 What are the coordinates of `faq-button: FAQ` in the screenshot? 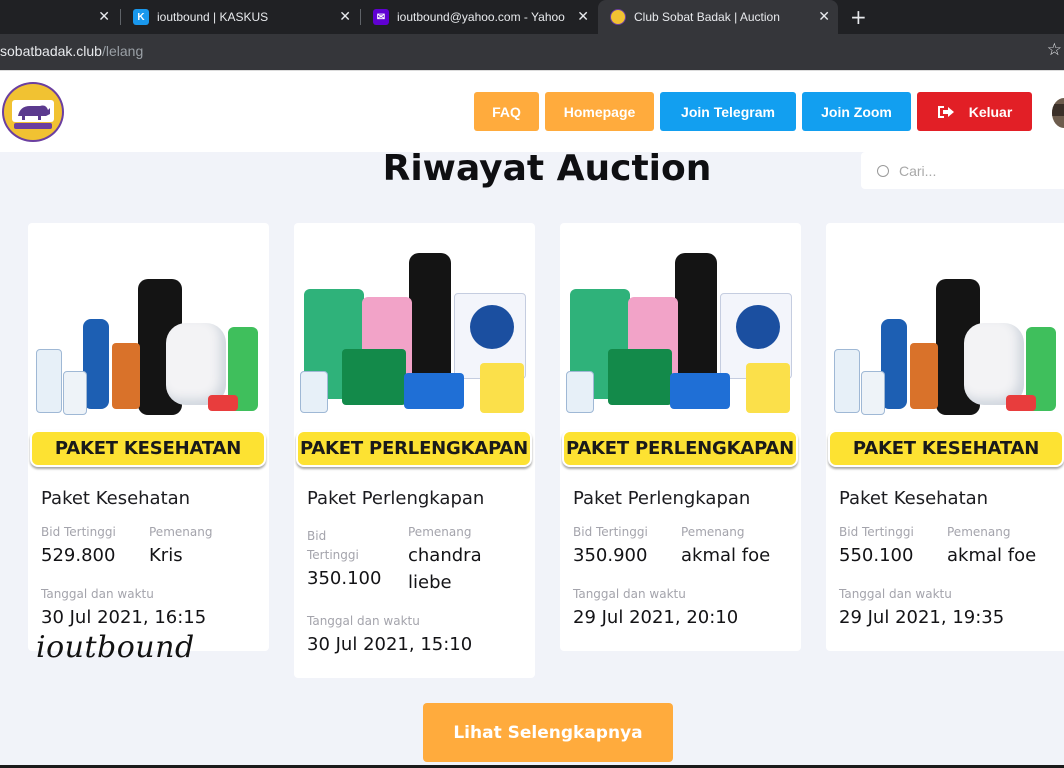 It's located at (506, 111).